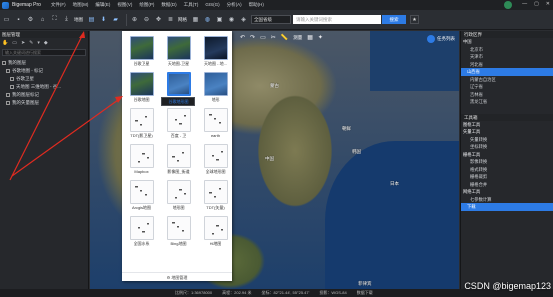  I want to click on folder-add-icon: ▭, so click(14, 43).